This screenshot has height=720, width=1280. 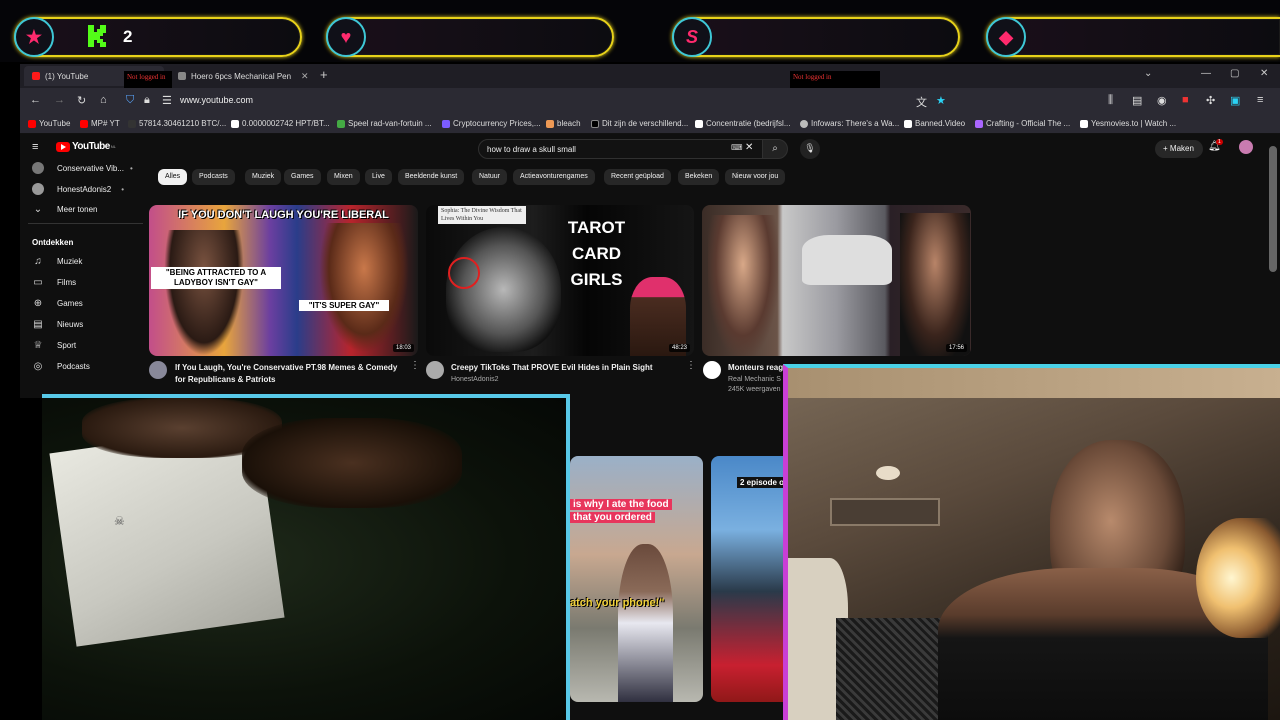 What do you see at coordinates (1185, 100) in the screenshot?
I see `extension-red-icon: ■` at bounding box center [1185, 100].